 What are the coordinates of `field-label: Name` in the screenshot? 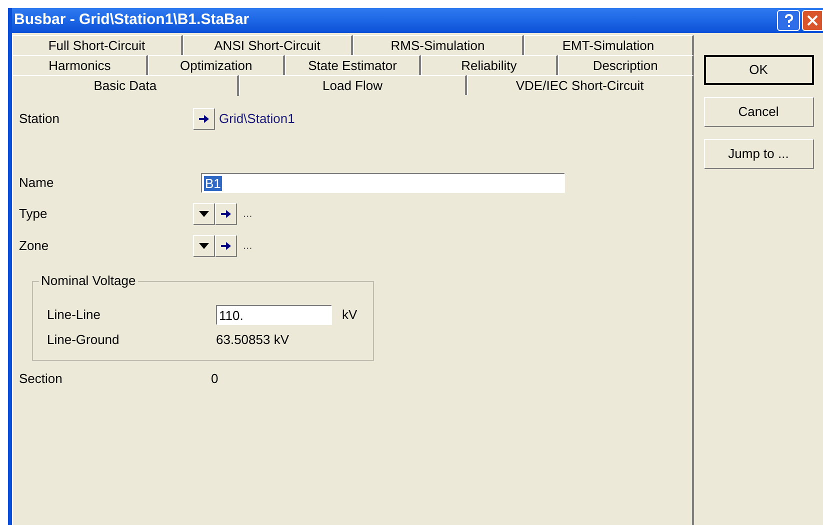 It's located at (37, 183).